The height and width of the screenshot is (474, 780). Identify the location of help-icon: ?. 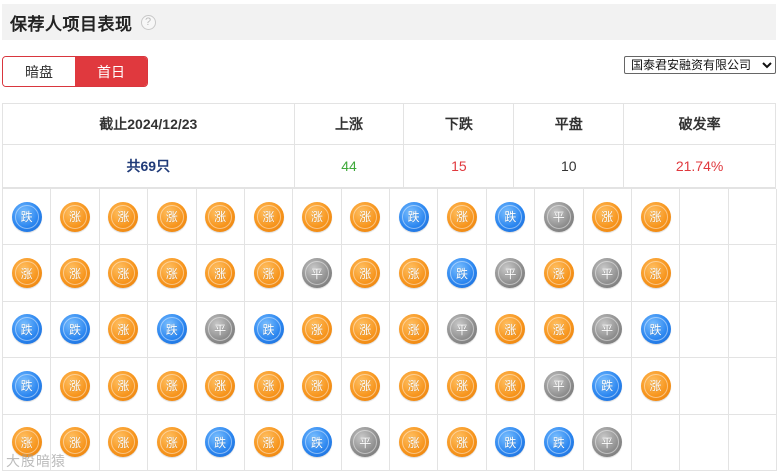
(148, 22).